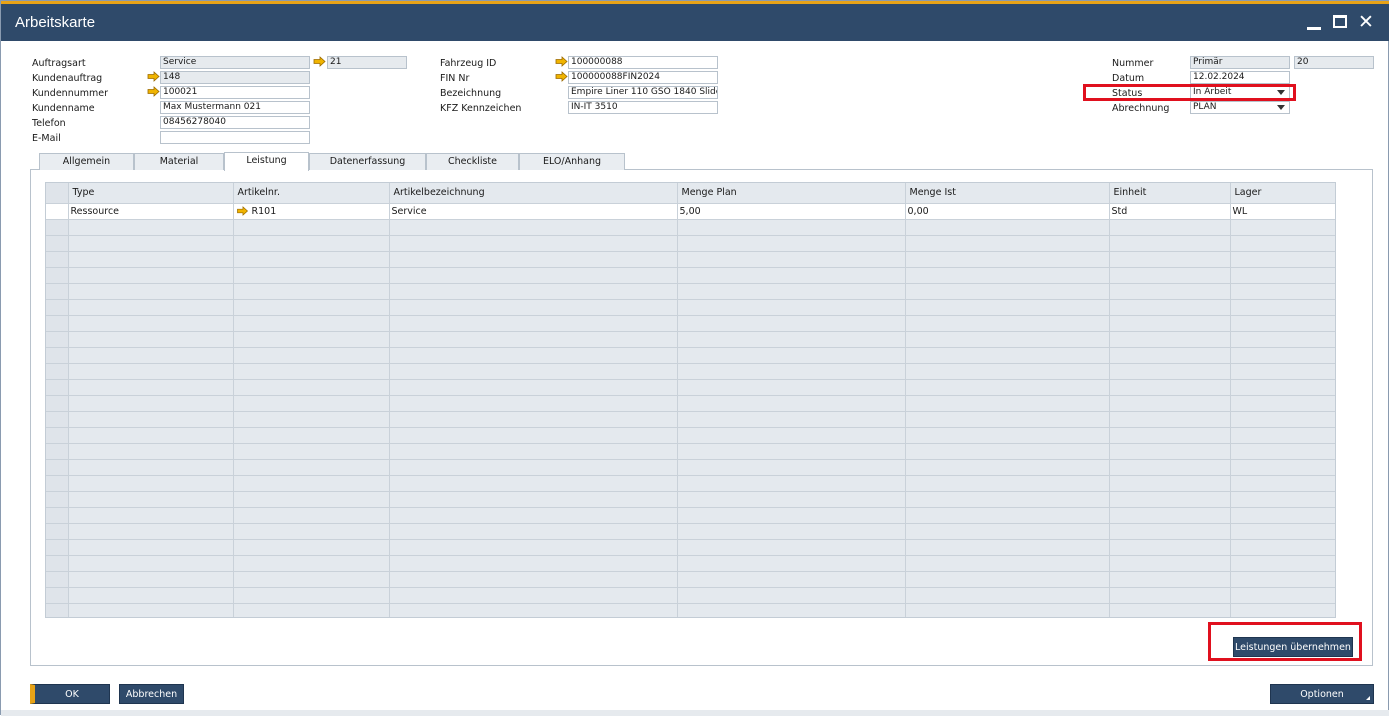 Image resolution: width=1389 pixels, height=716 pixels. Describe the element at coordinates (1170, 193) in the screenshot. I see `column-header-einheit: Einheit` at that location.